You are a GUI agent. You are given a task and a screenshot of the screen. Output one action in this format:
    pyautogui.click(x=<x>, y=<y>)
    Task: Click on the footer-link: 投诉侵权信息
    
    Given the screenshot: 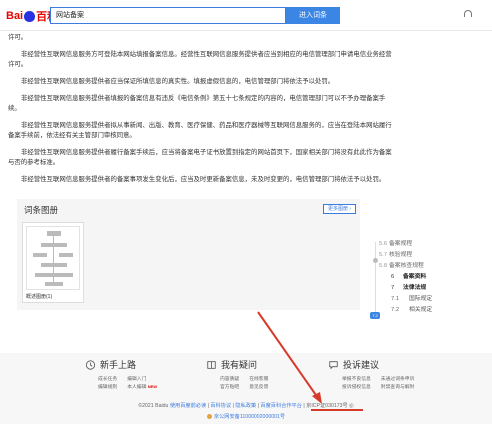 What is the action you would take?
    pyautogui.click(x=356, y=386)
    